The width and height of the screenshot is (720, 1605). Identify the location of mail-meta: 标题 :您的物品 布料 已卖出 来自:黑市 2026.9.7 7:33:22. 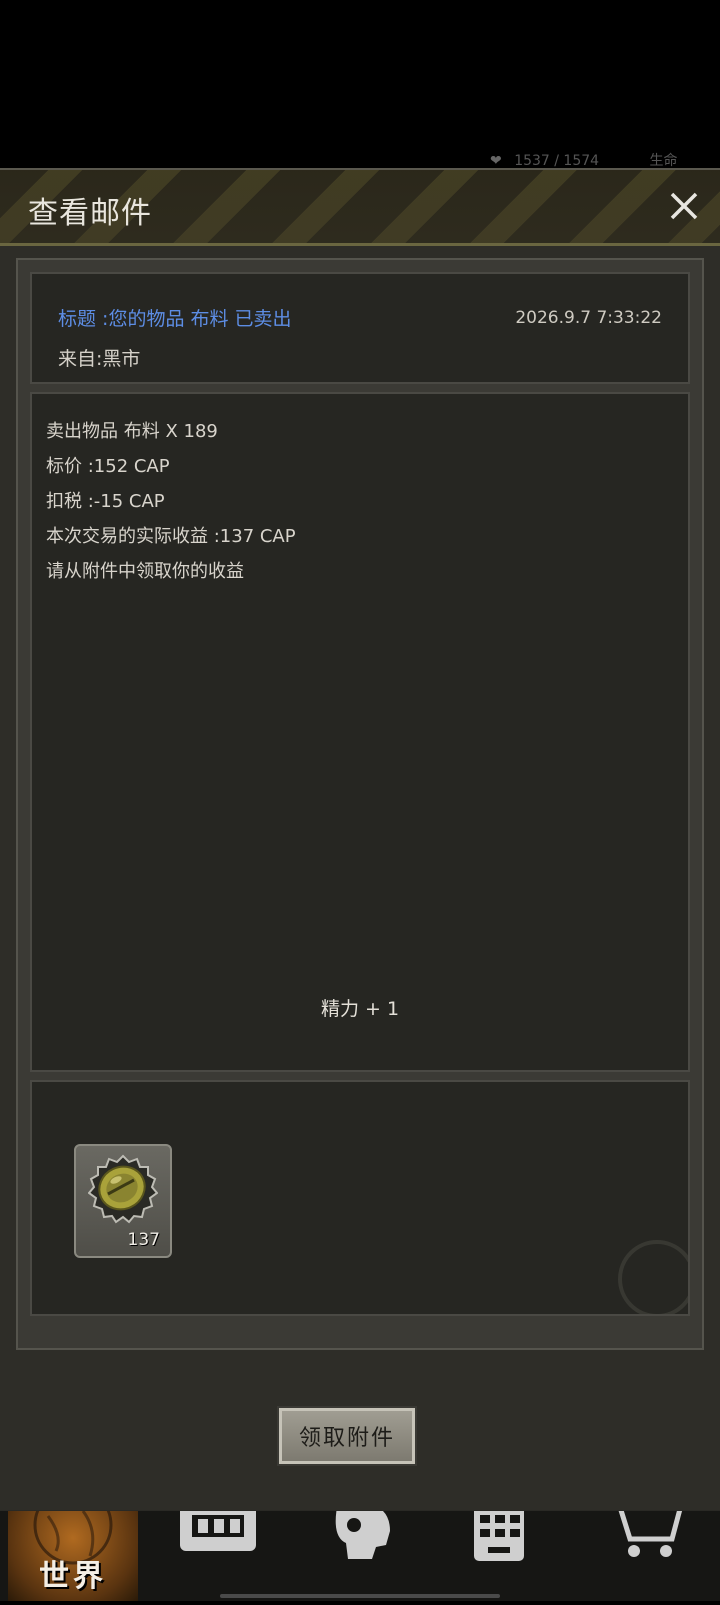
(360, 328).